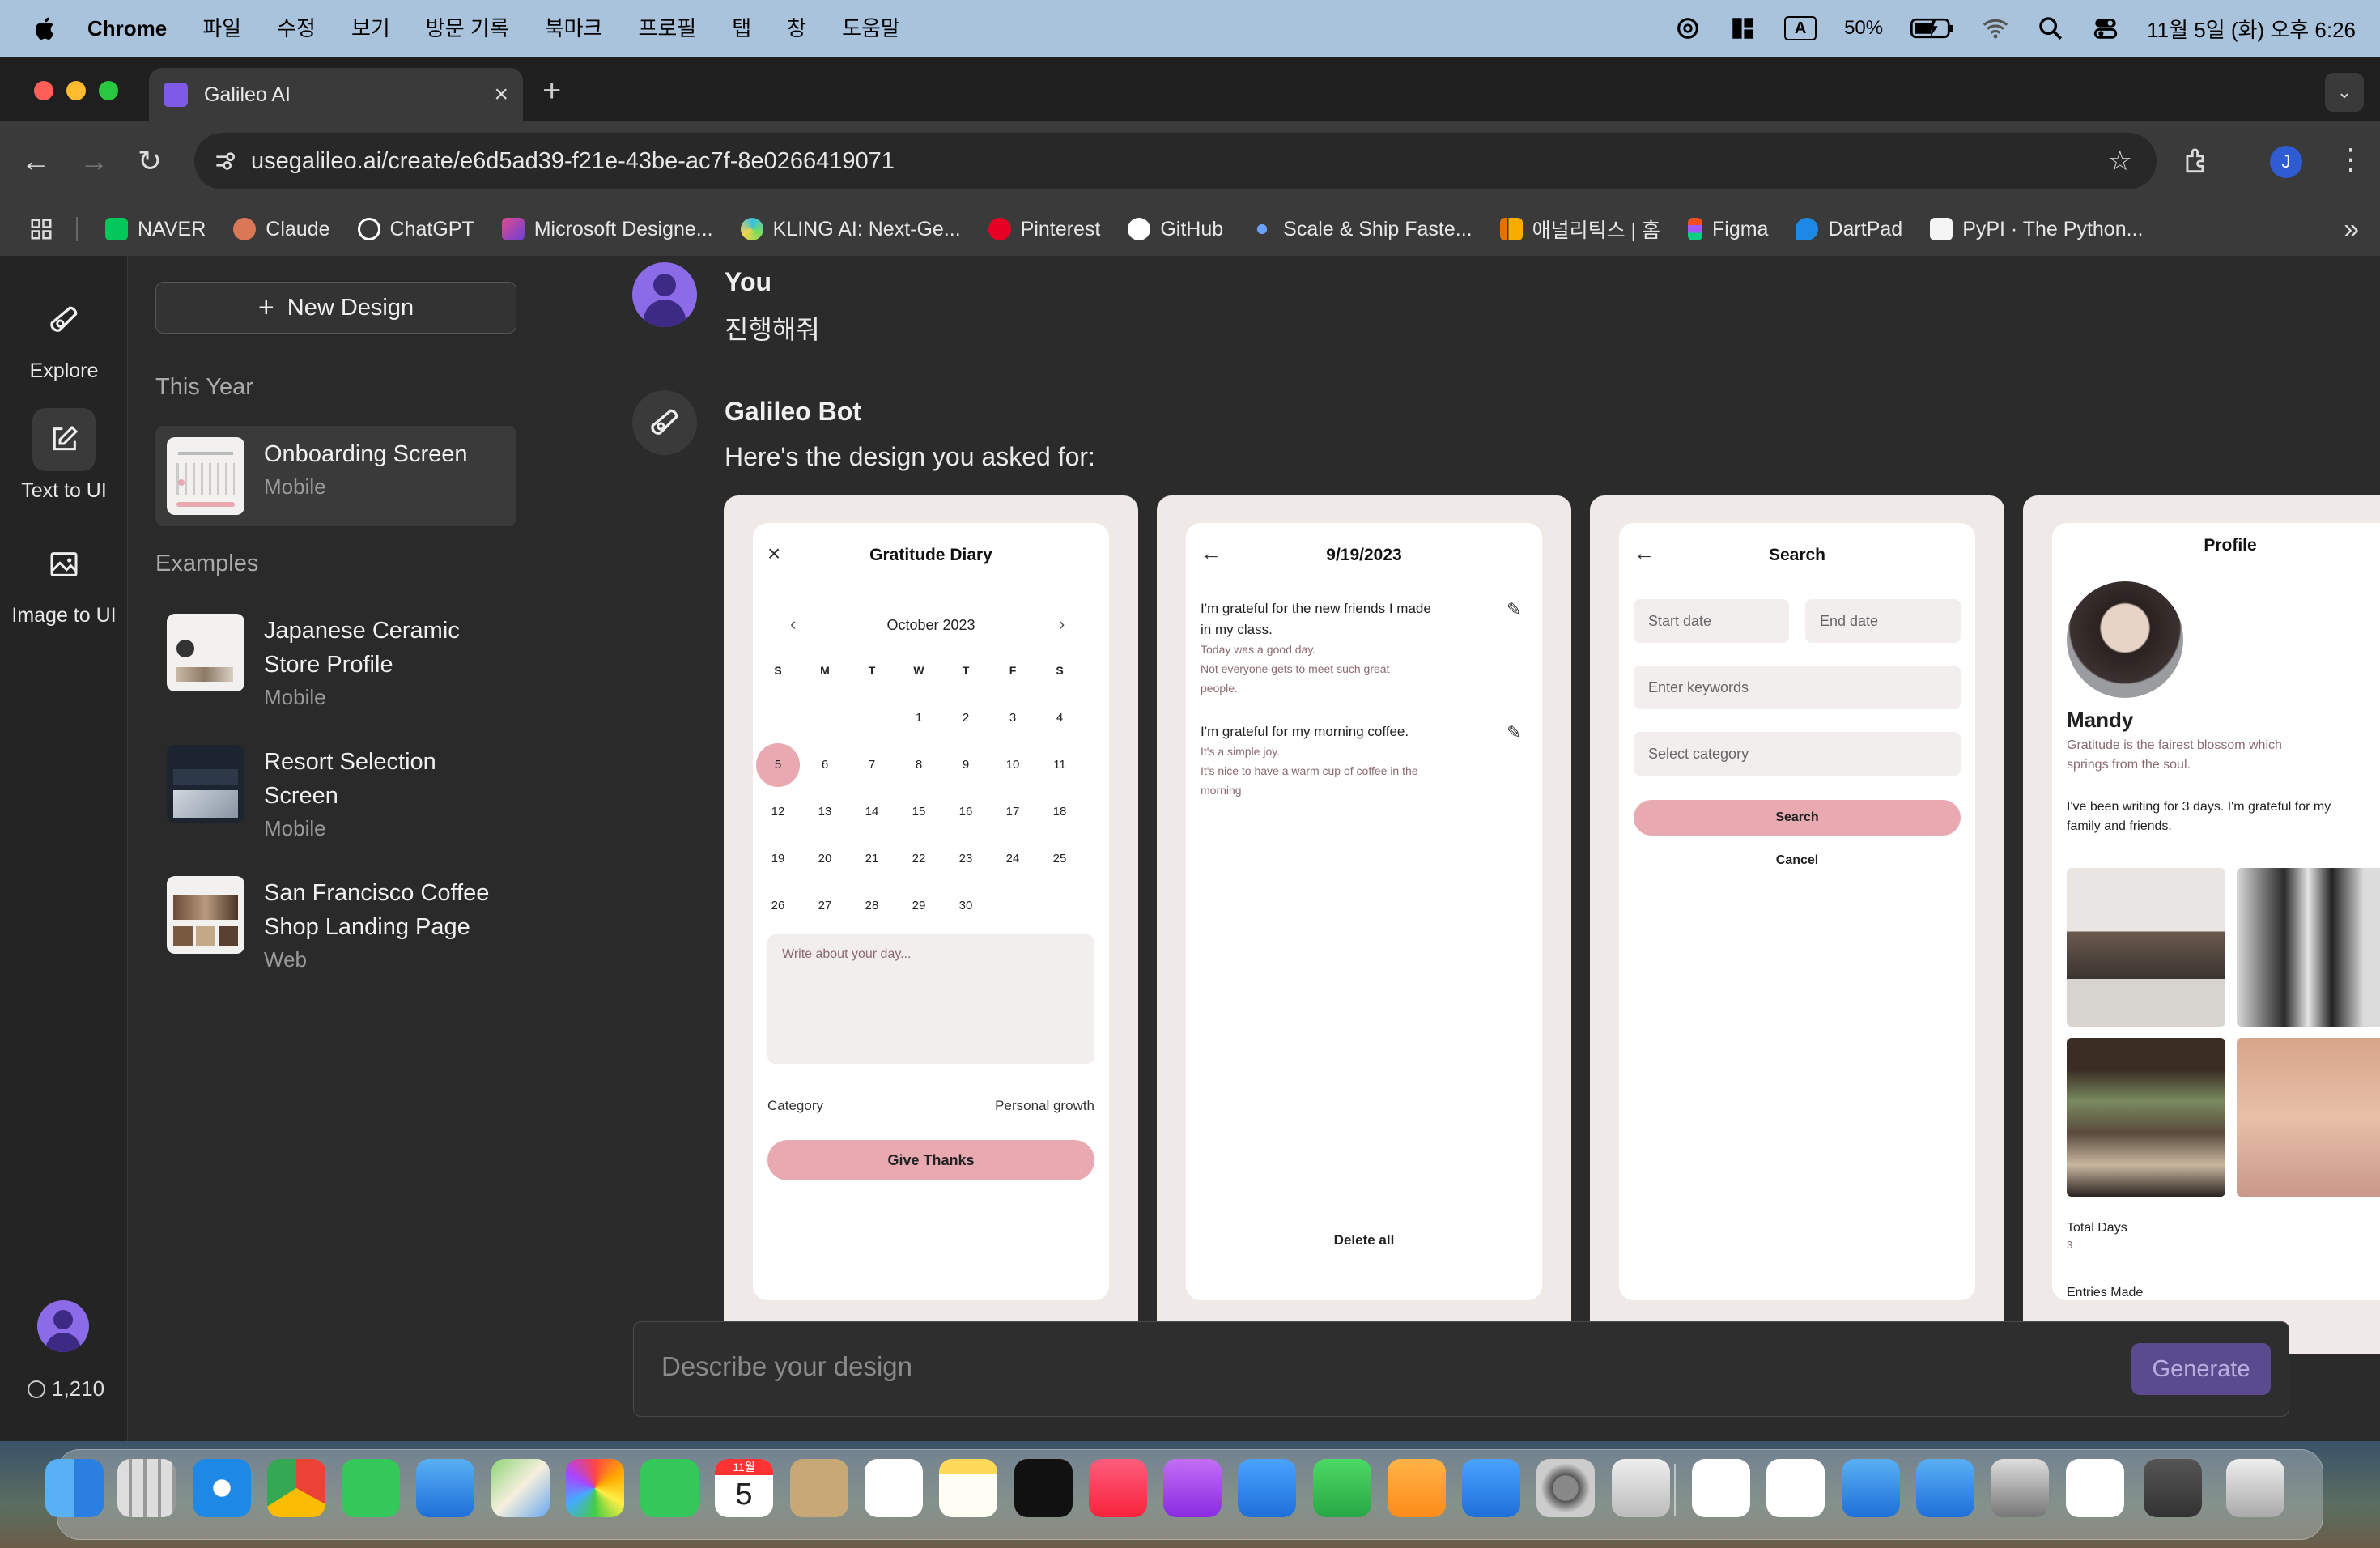 The image size is (2380, 1548). I want to click on user-avatar, so click(63, 1326).